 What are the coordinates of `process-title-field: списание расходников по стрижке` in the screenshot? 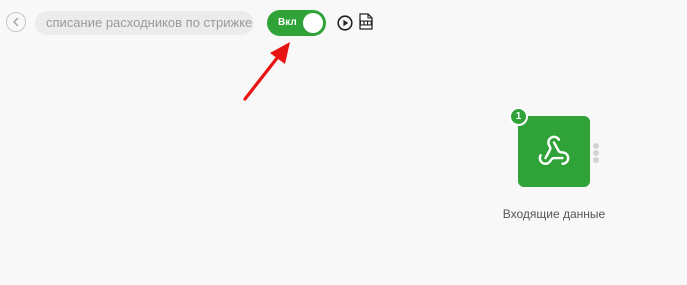 It's located at (144, 23).